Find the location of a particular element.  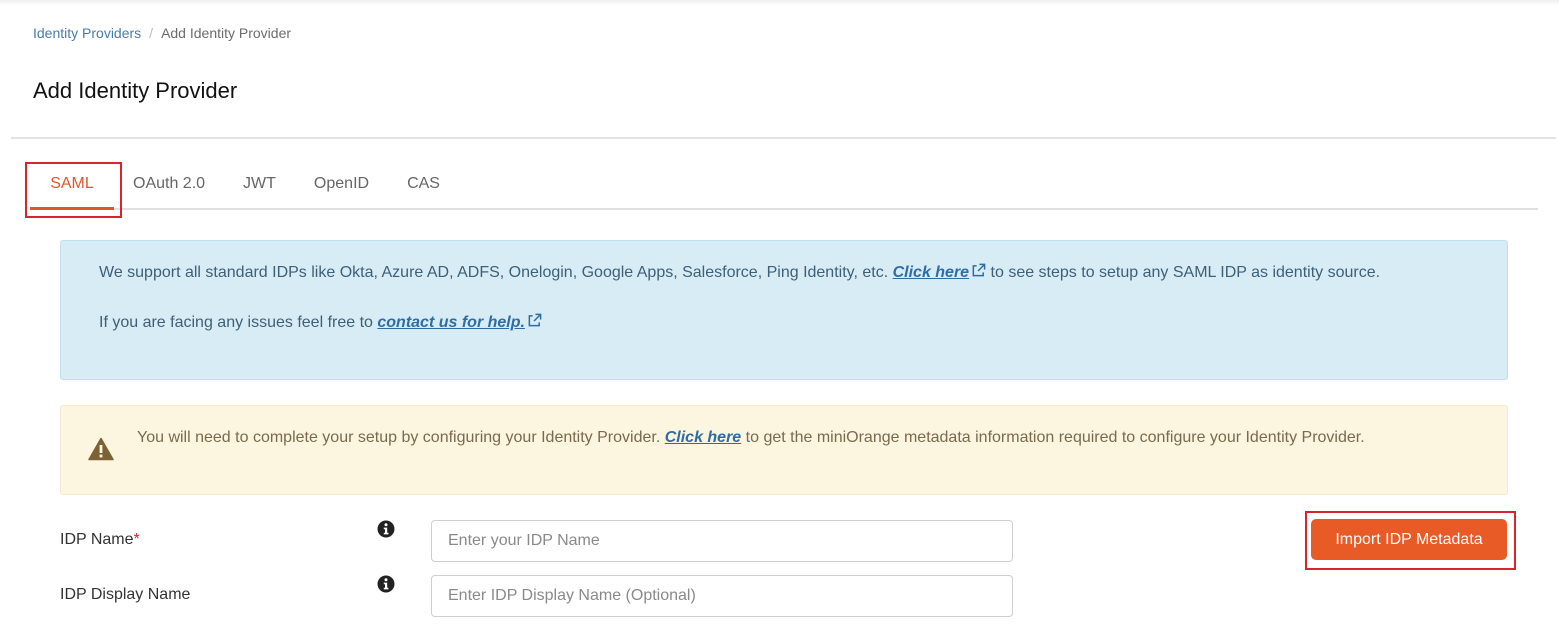

idp-display-name-input is located at coordinates (722, 596).